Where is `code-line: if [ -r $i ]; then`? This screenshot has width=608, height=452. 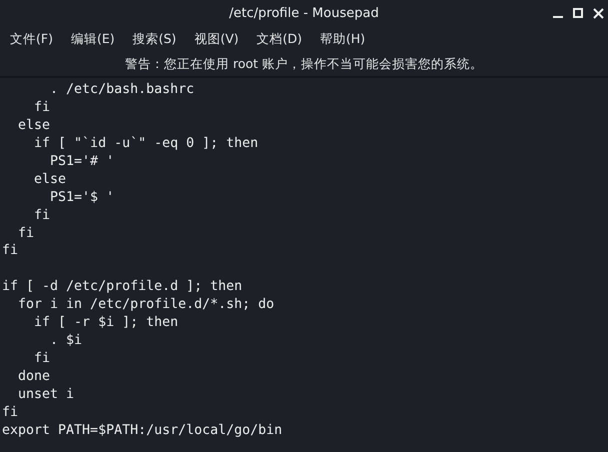
code-line: if [ -r $i ]; then is located at coordinates (106, 323).